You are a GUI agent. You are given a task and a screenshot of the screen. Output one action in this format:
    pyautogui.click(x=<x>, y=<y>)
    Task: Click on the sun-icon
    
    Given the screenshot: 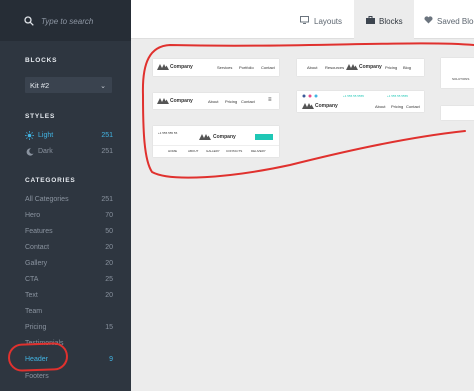 What is the action you would take?
    pyautogui.click(x=29, y=135)
    